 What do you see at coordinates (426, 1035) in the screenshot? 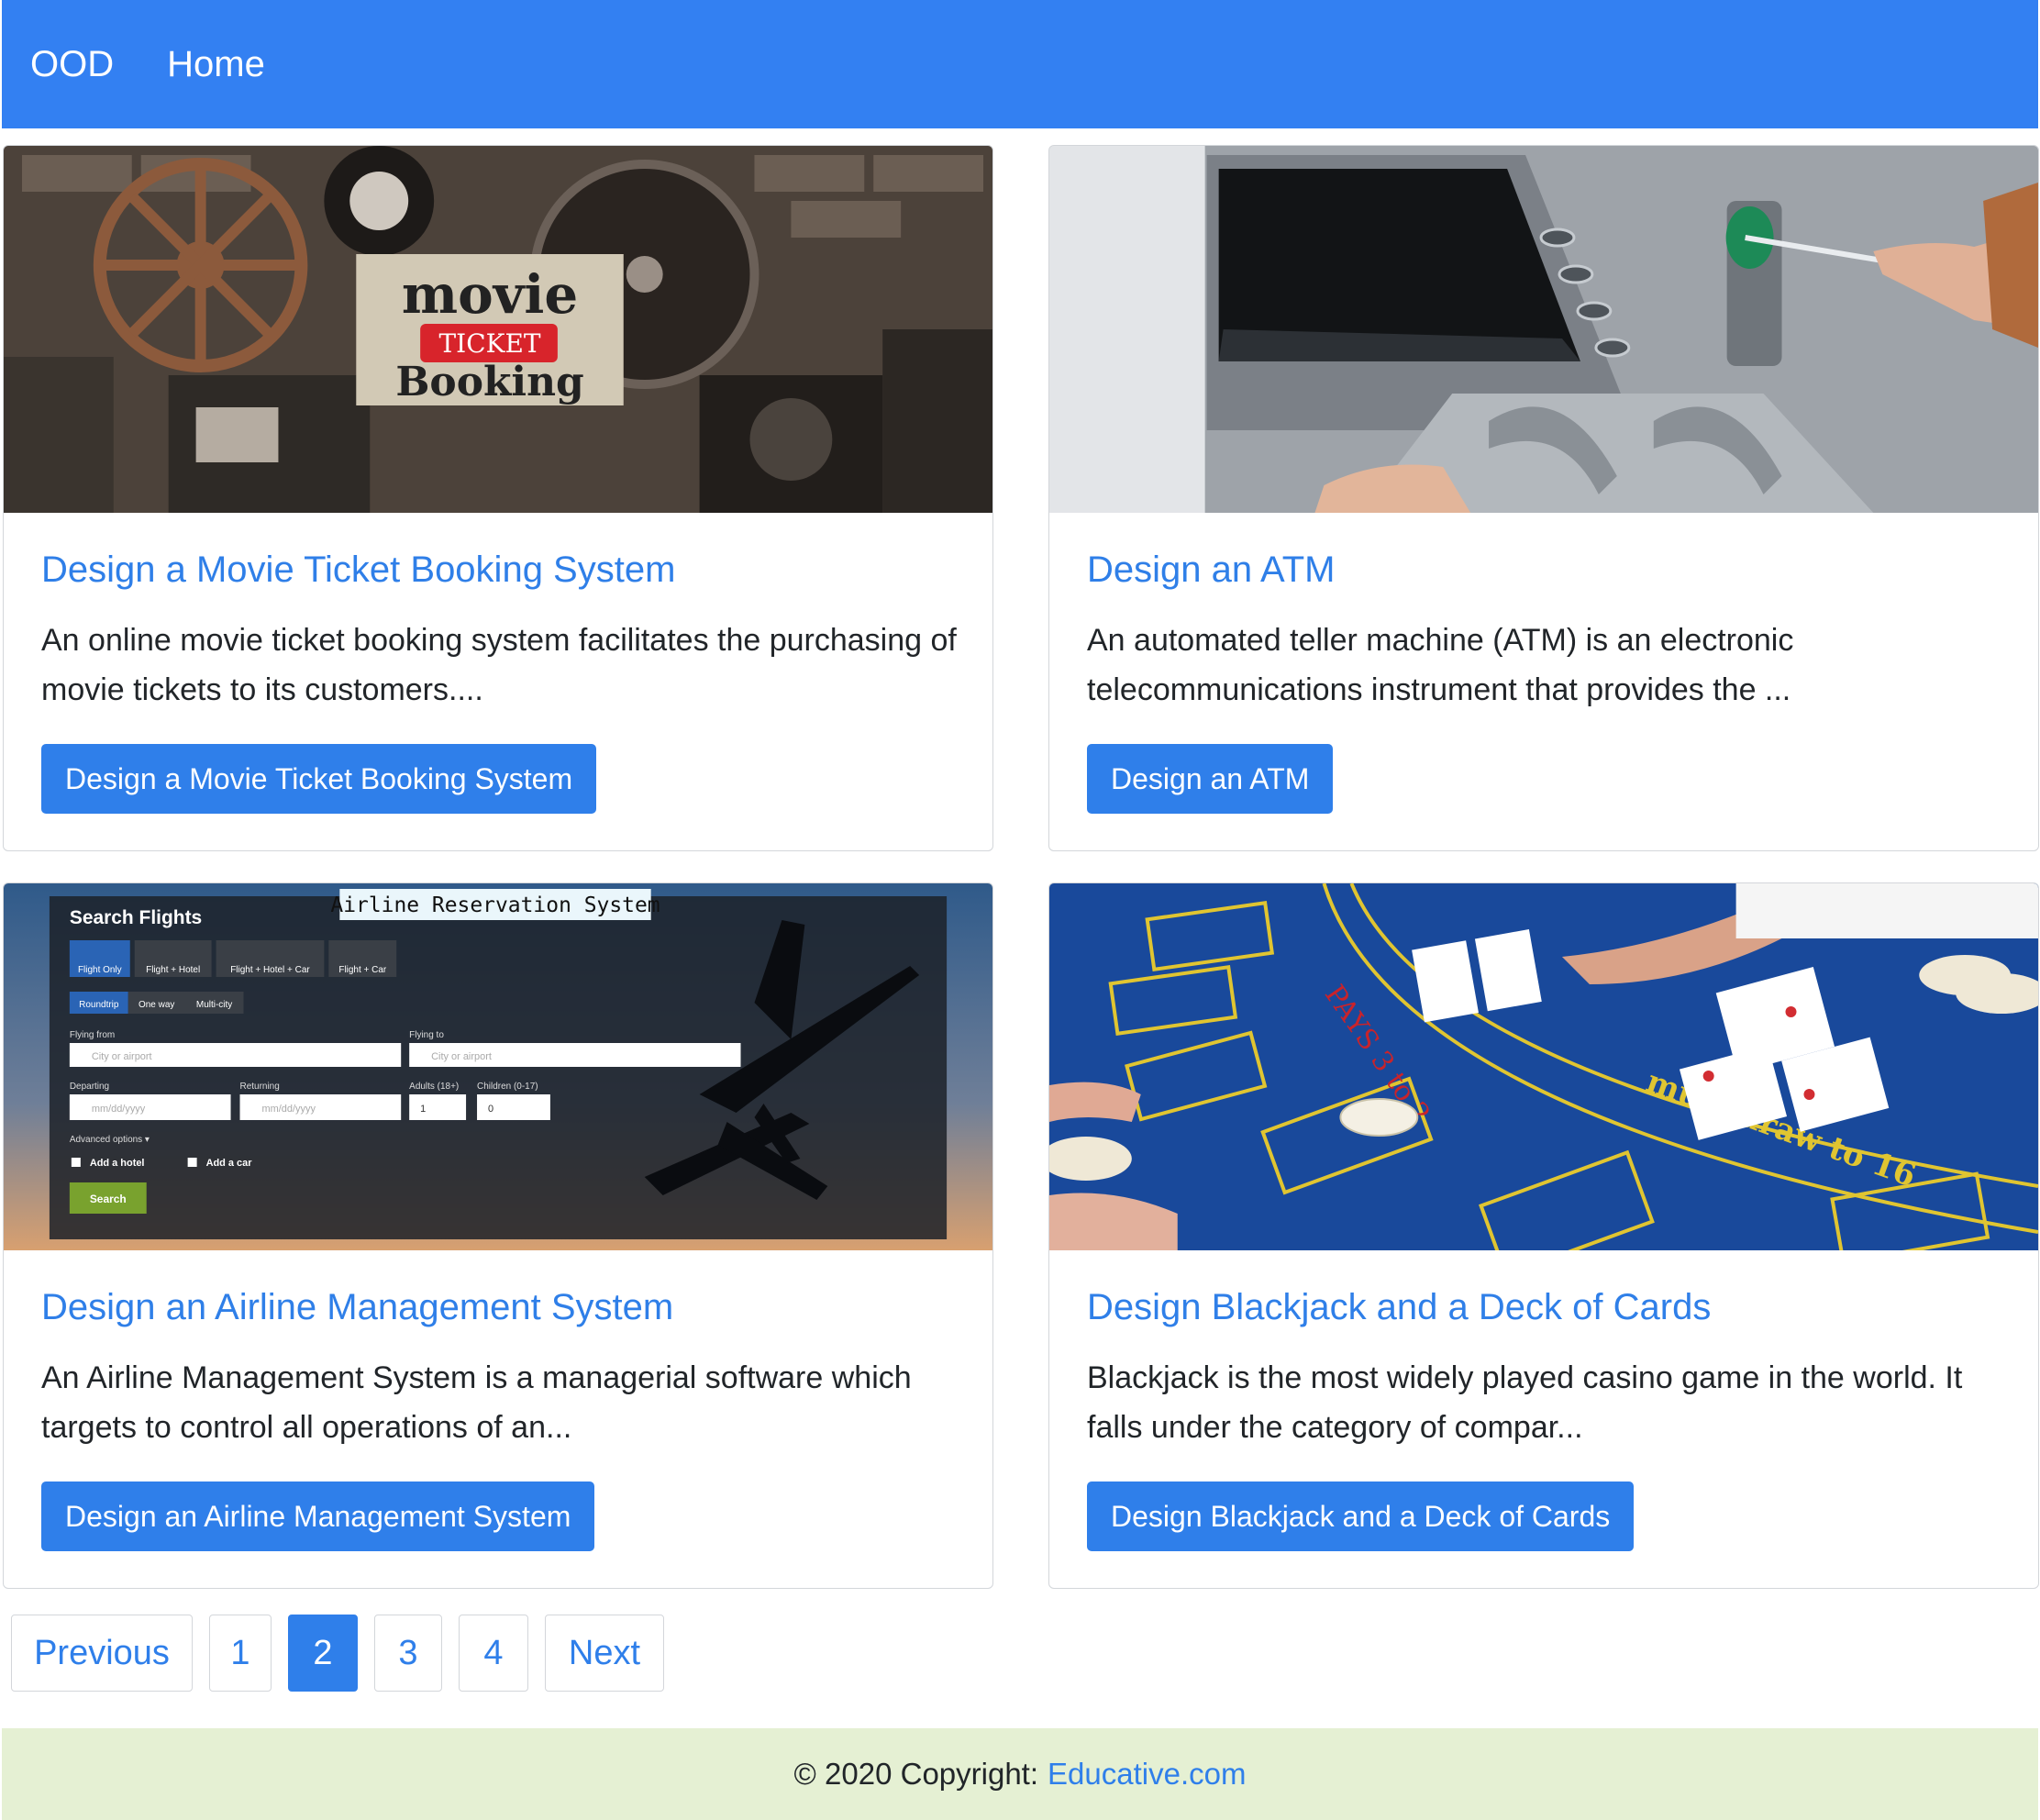
I see `airline-flying-to: Flying to` at bounding box center [426, 1035].